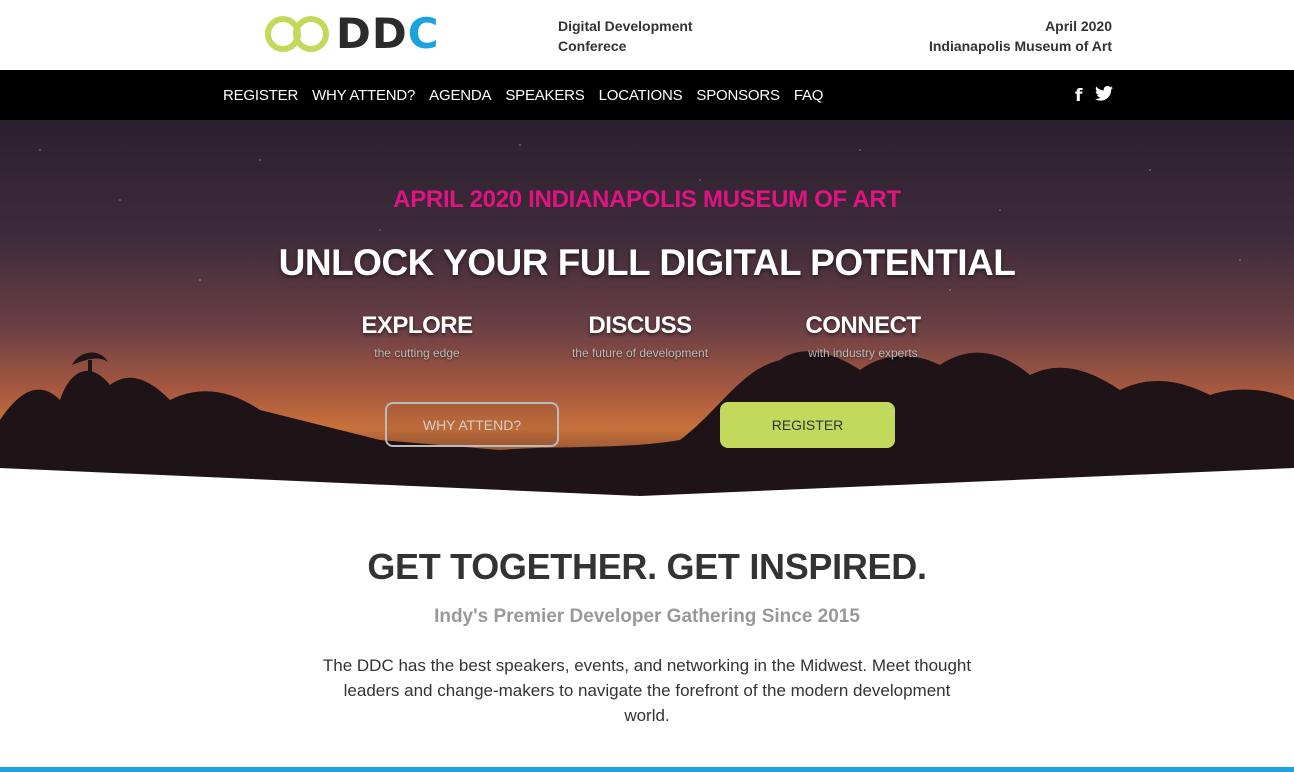 The height and width of the screenshot is (772, 1294). What do you see at coordinates (809, 95) in the screenshot?
I see `nav-item-faq: FAQ` at bounding box center [809, 95].